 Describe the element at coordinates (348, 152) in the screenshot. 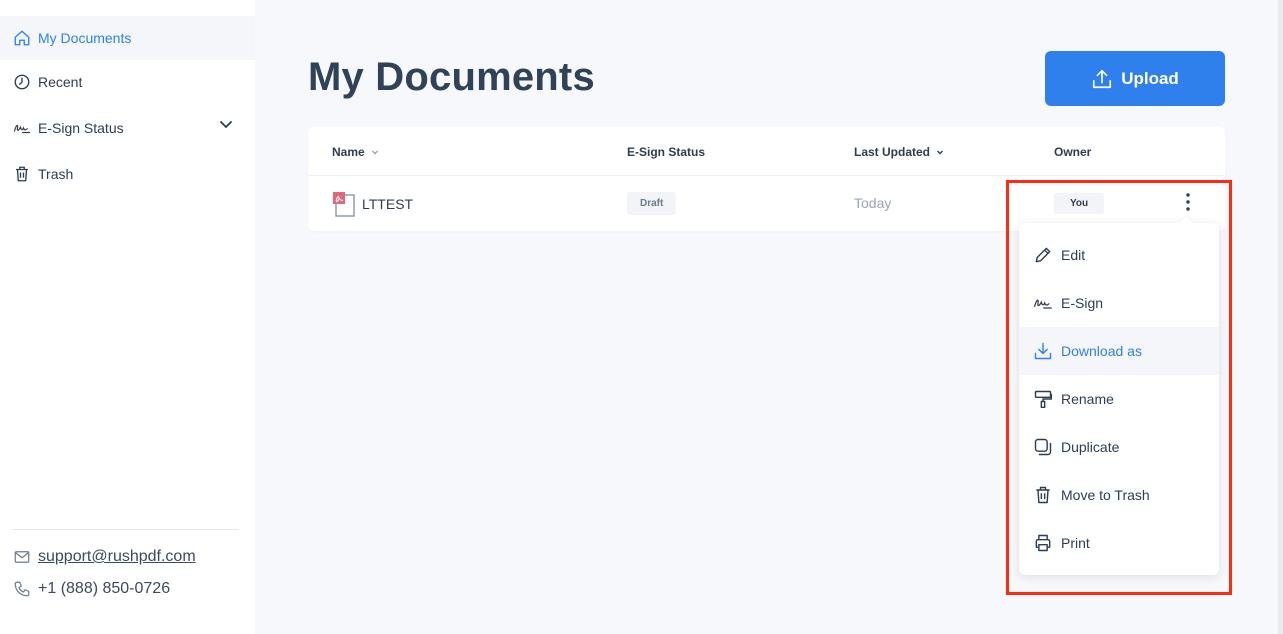

I see `column-header-label: Name` at that location.